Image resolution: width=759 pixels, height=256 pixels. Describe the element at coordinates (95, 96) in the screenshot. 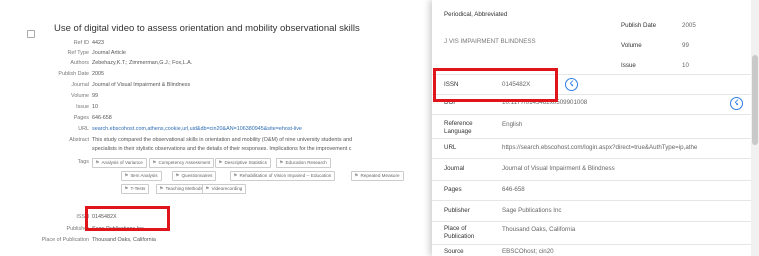

I see `field-value: 99` at that location.